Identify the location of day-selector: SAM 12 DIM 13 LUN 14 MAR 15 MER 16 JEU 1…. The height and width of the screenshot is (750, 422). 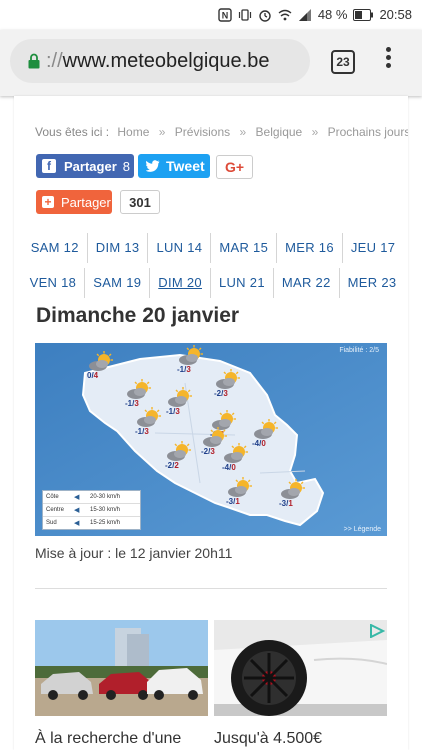
(213, 265).